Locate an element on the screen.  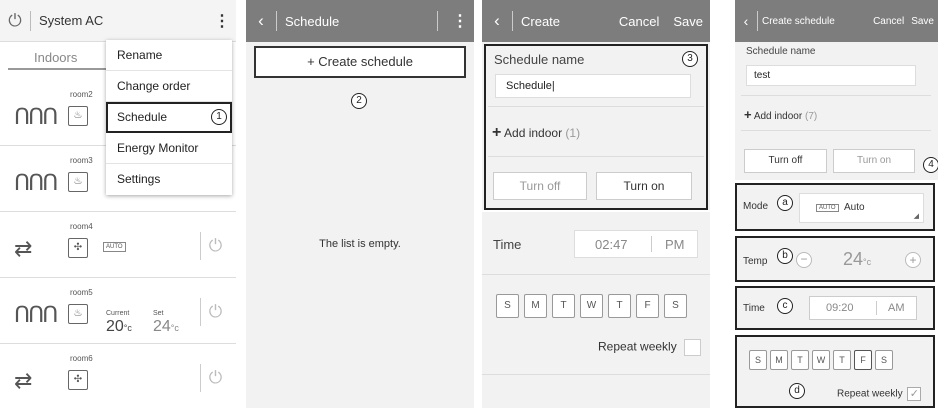
menu-item-schedule: Schedule 1 is located at coordinates (169, 117).